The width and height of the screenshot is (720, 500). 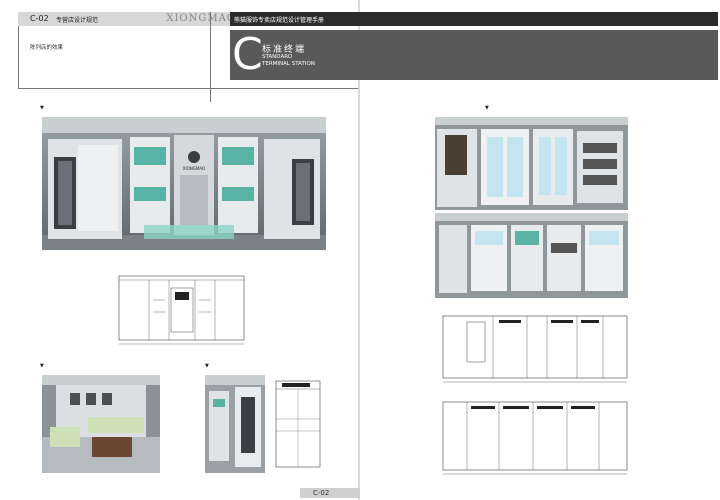 I want to click on render-counter-logo: XIONGMAO, so click(x=194, y=168).